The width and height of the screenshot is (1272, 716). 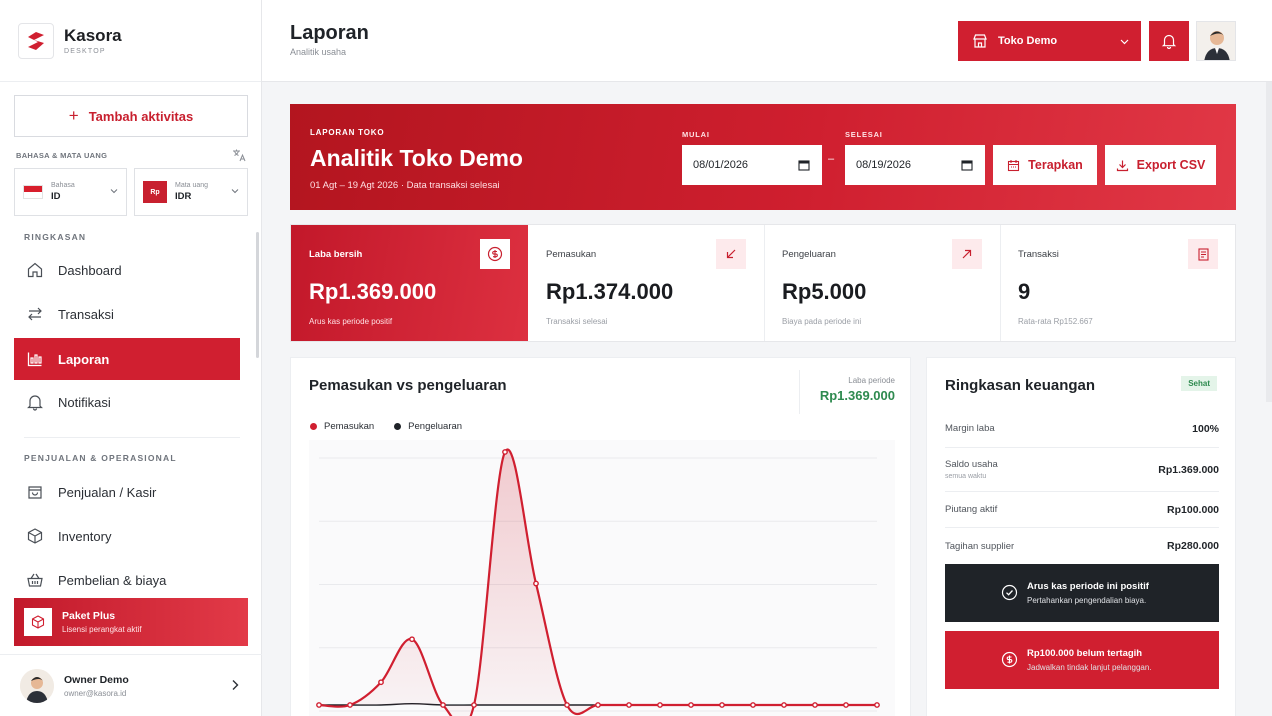 I want to click on sidebar-scrollbar, so click(x=257, y=295).